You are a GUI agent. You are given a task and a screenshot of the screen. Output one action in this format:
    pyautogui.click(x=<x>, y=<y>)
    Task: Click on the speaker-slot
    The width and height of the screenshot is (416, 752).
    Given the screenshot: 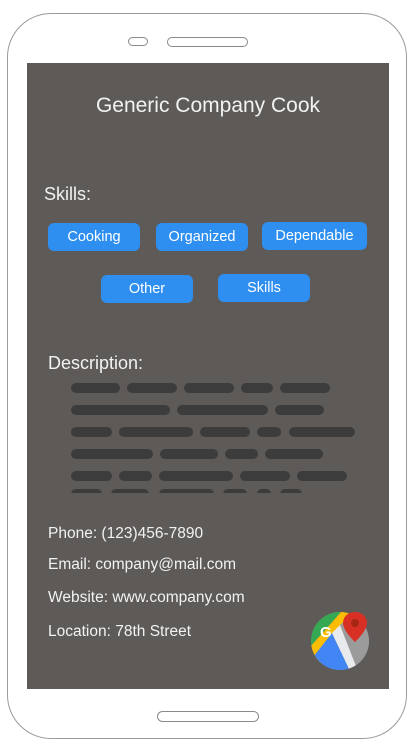 What is the action you would take?
    pyautogui.click(x=207, y=42)
    